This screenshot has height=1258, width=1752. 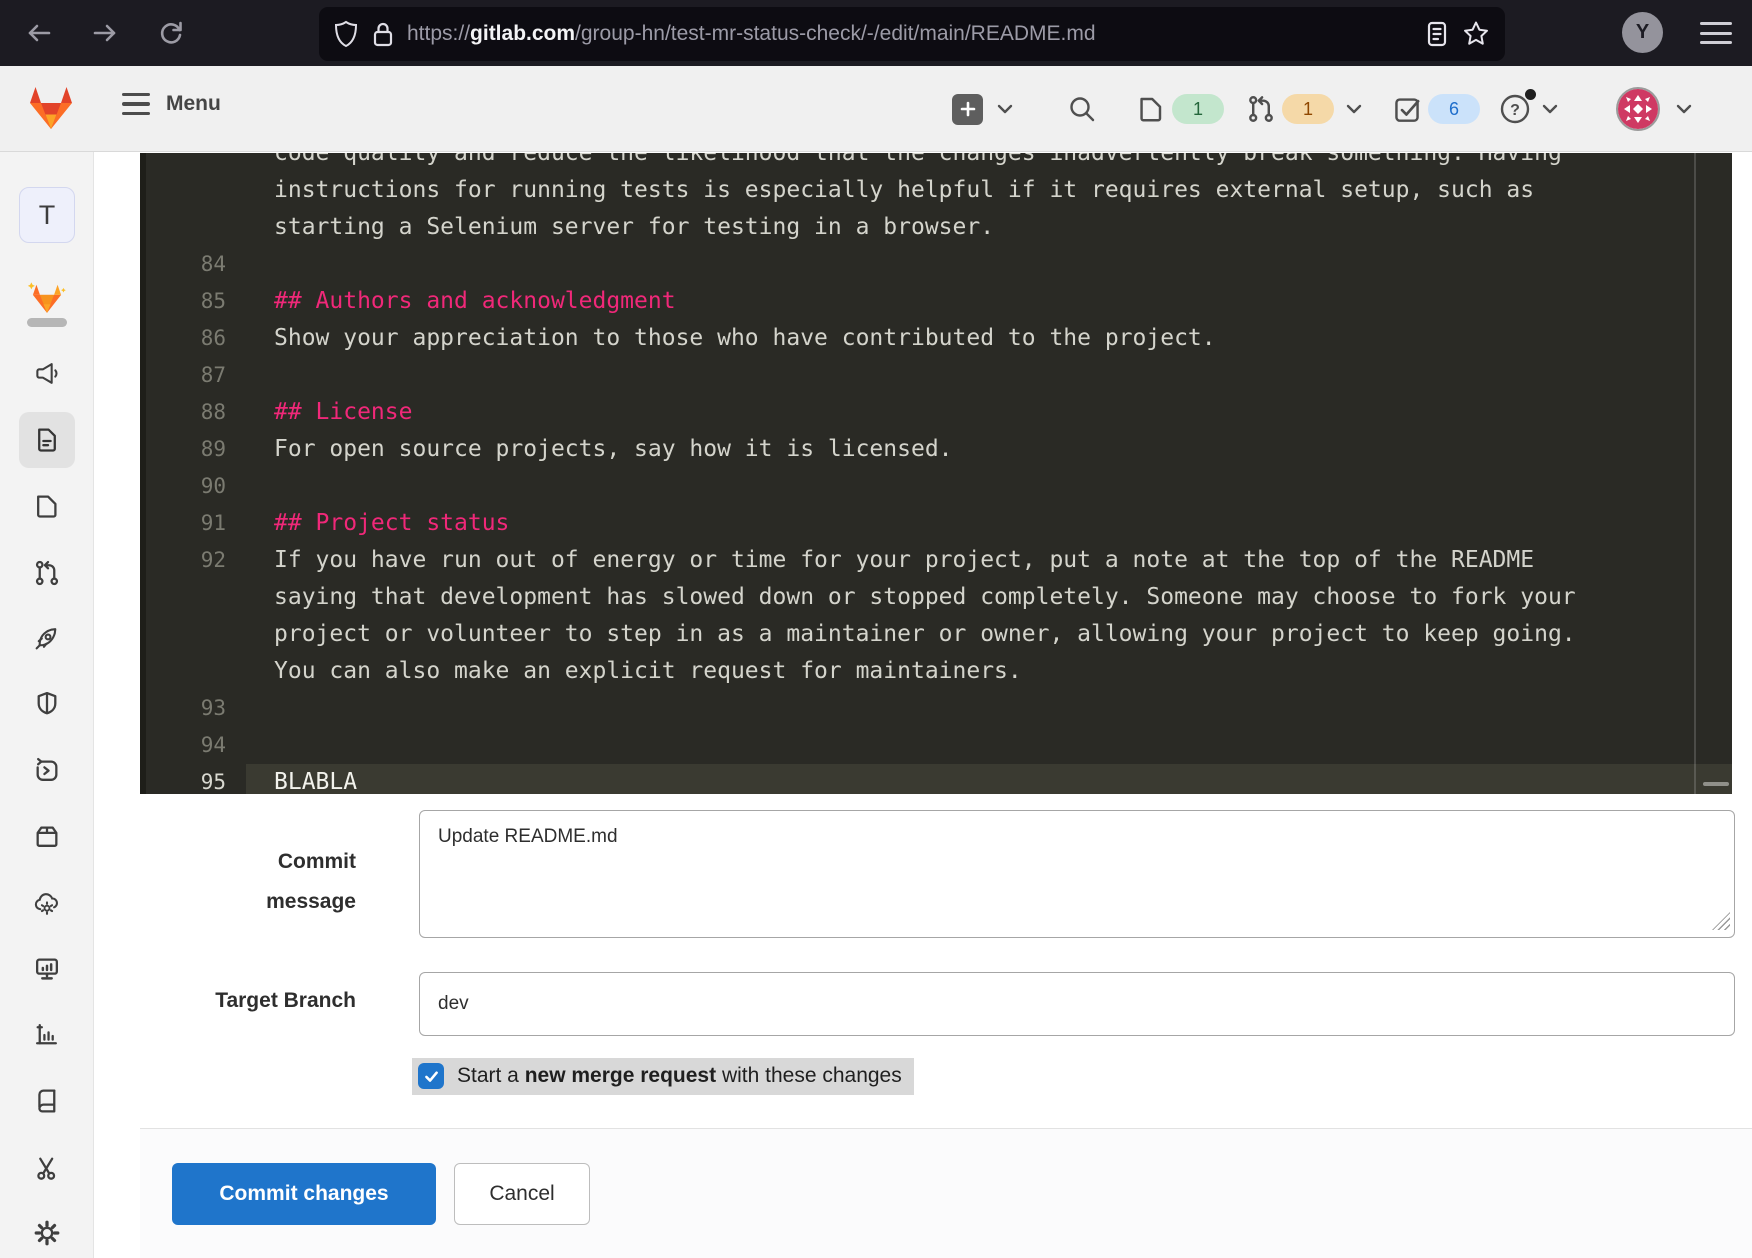 What do you see at coordinates (213, 745) in the screenshot?
I see `code-line: 94` at bounding box center [213, 745].